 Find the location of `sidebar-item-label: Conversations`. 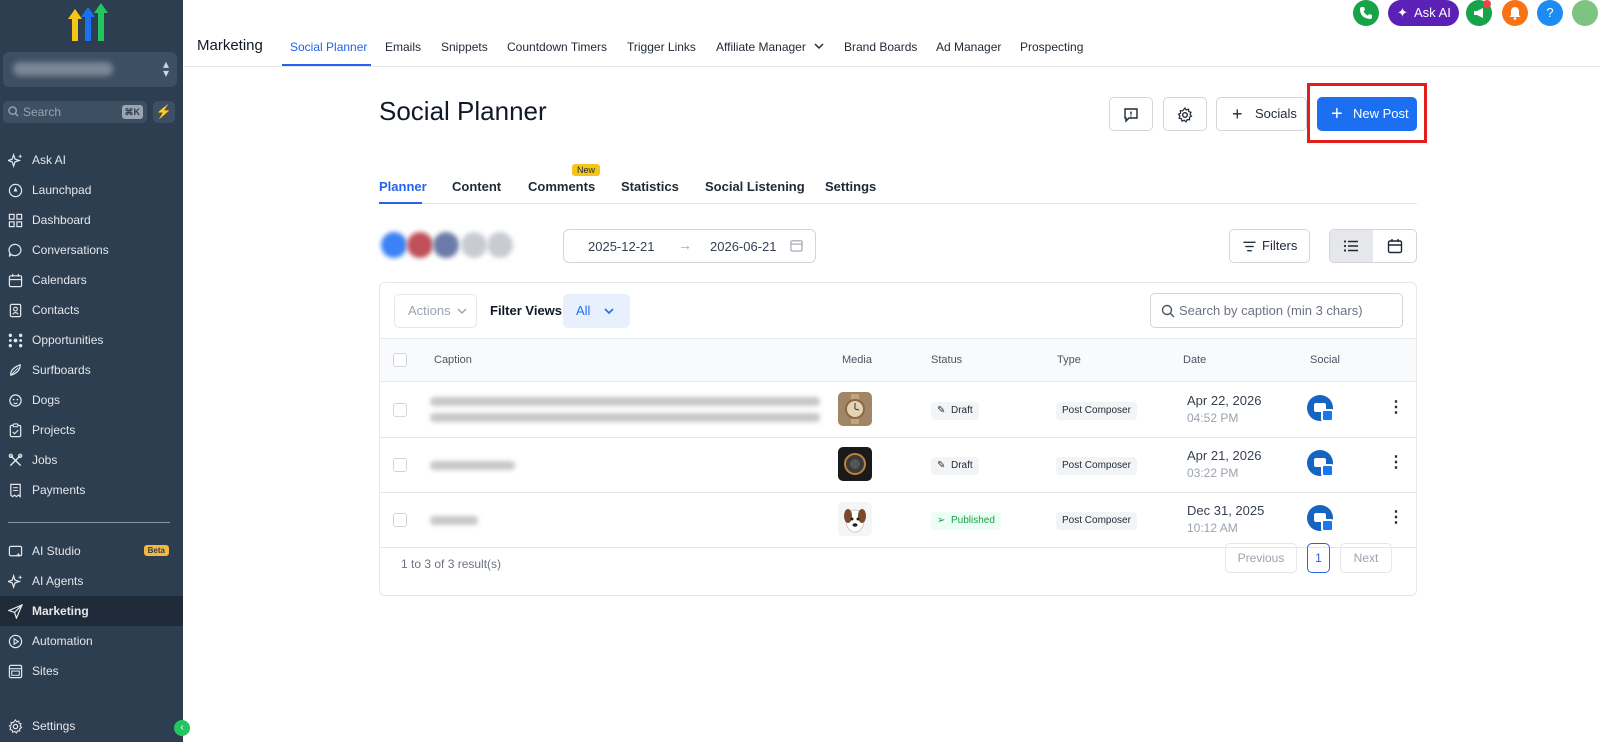

sidebar-item-label: Conversations is located at coordinates (70, 250).